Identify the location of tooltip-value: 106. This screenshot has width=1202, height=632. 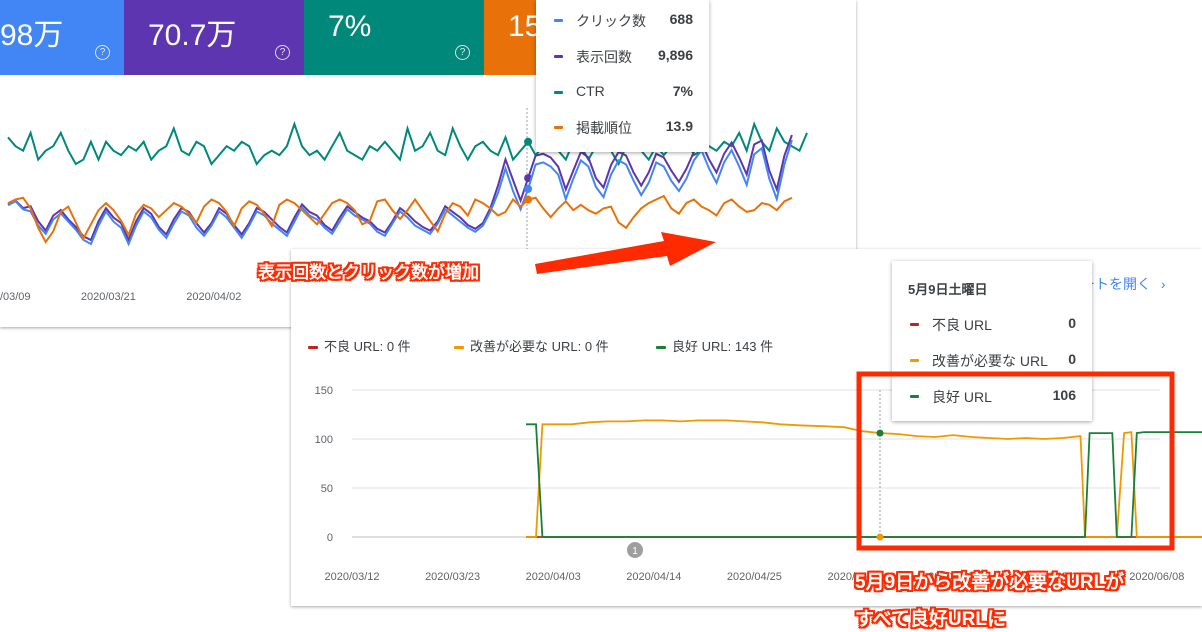
(1064, 395).